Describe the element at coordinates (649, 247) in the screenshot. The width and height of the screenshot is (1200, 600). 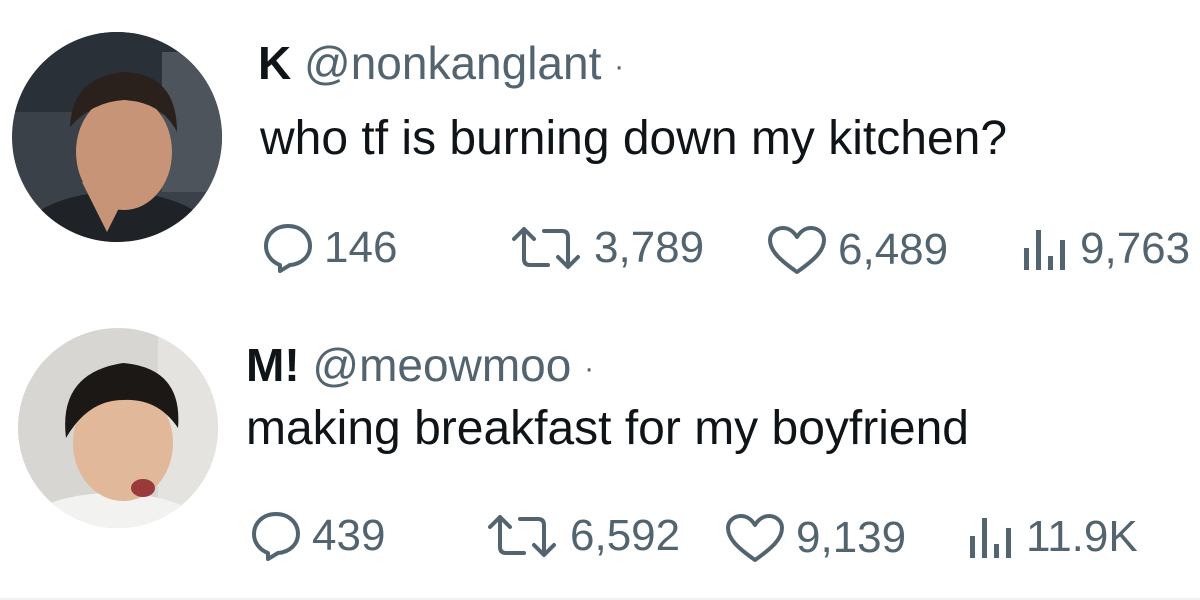
I see `retweet-count: 3,789` at that location.